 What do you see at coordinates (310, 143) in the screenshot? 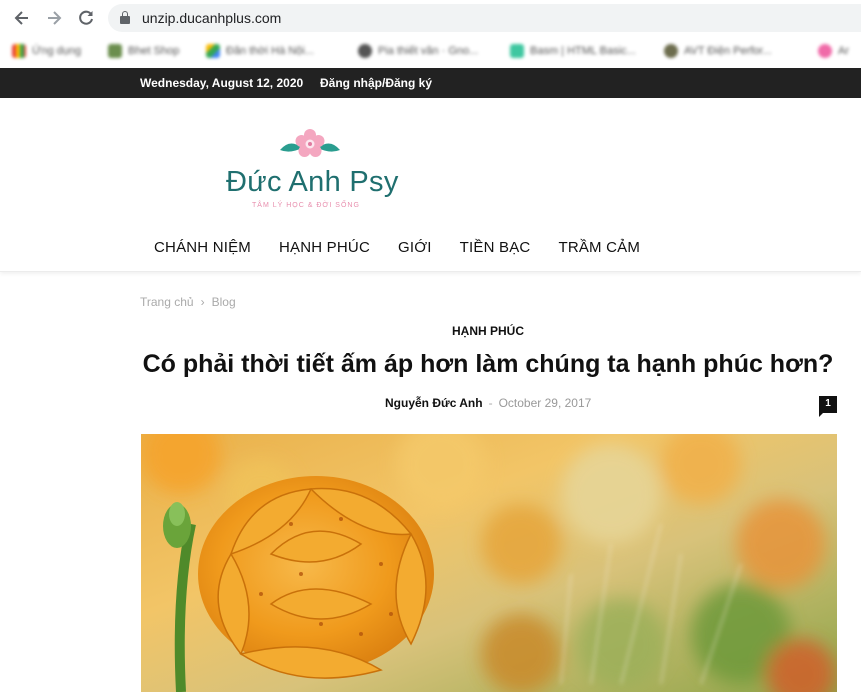
I see `flower-logo-icon` at bounding box center [310, 143].